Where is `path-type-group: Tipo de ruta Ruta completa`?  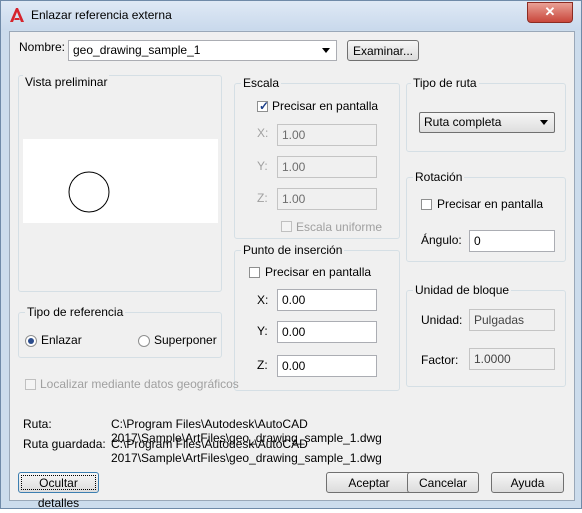 path-type-group: Tipo de ruta Ruta completa is located at coordinates (486, 114).